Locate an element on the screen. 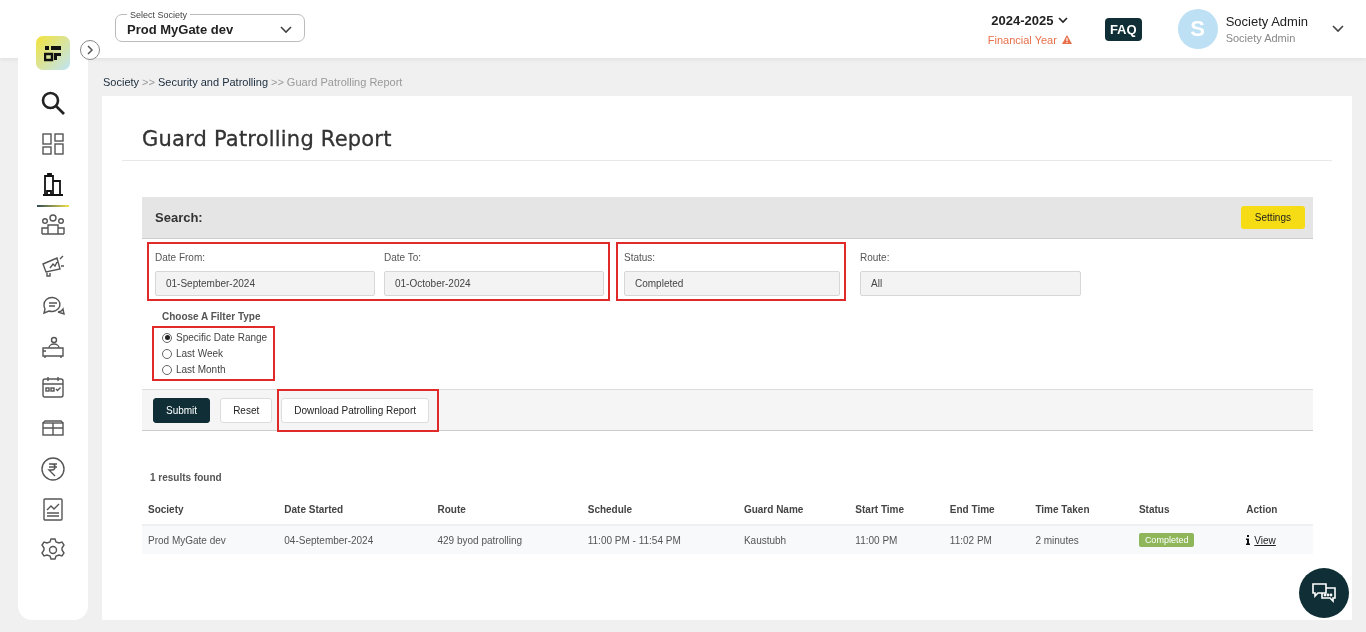  society-select-label: Select Society is located at coordinates (159, 14).